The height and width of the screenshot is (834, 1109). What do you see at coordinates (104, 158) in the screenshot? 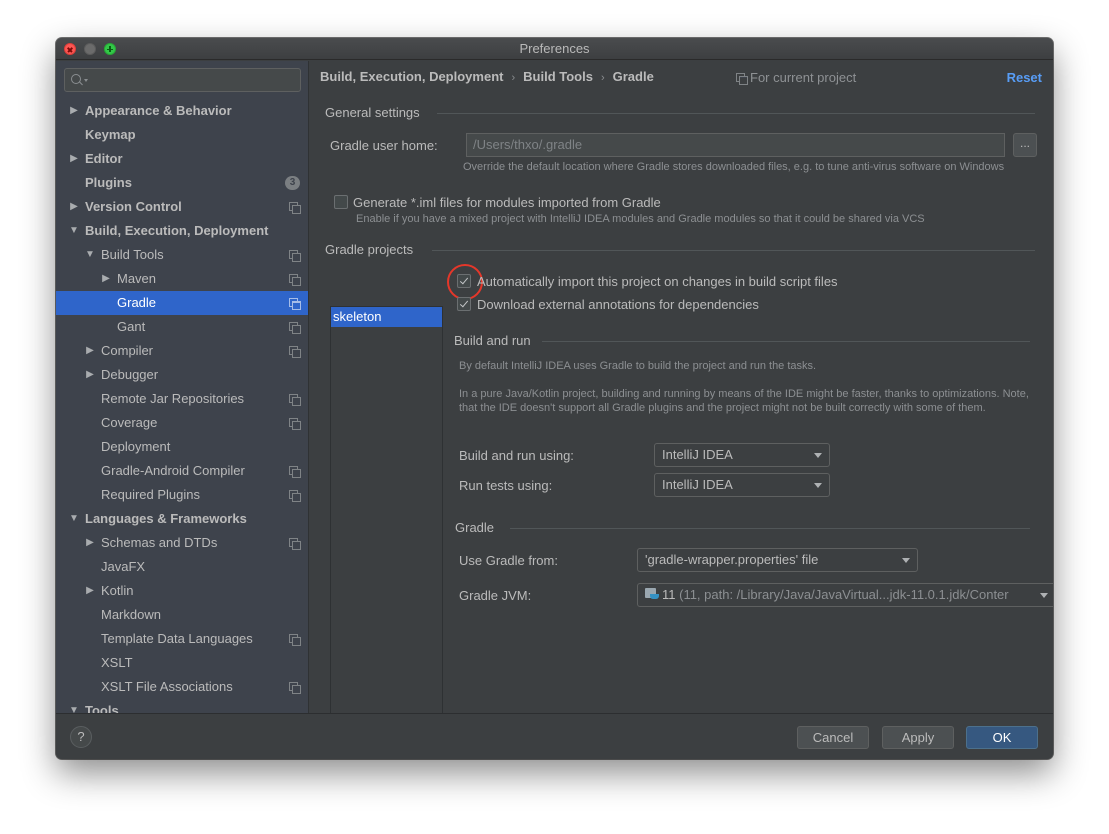
I see `sidebar-item-label: Editor` at bounding box center [104, 158].